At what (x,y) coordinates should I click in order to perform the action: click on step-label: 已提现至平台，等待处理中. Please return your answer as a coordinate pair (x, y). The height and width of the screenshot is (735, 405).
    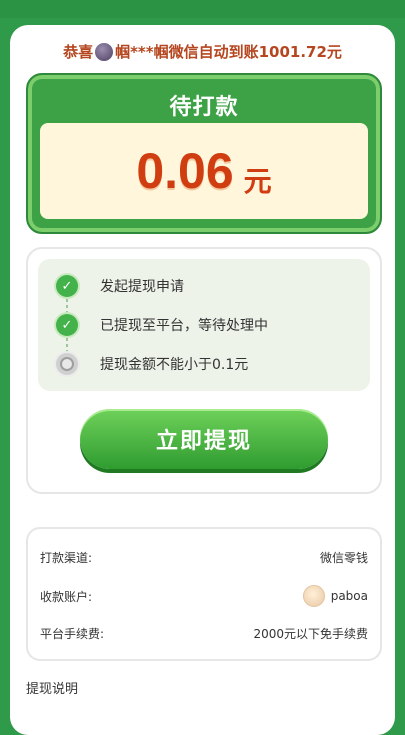
    Looking at the image, I should click on (184, 326).